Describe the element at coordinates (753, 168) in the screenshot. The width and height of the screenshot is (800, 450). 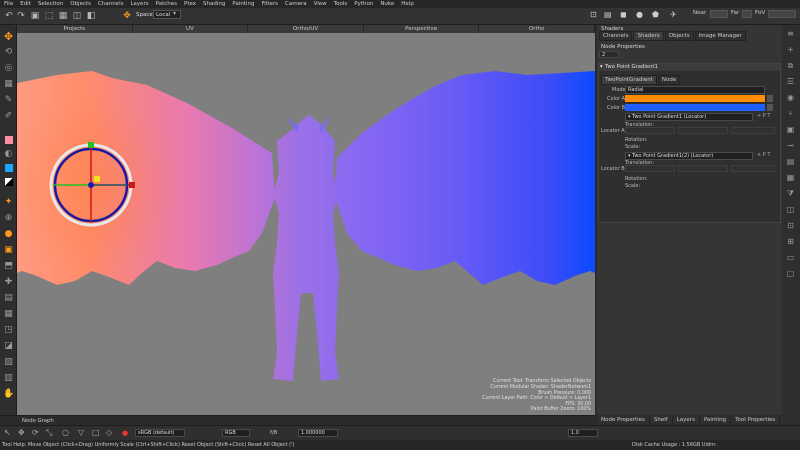
I see `loc-b-translate-z` at that location.